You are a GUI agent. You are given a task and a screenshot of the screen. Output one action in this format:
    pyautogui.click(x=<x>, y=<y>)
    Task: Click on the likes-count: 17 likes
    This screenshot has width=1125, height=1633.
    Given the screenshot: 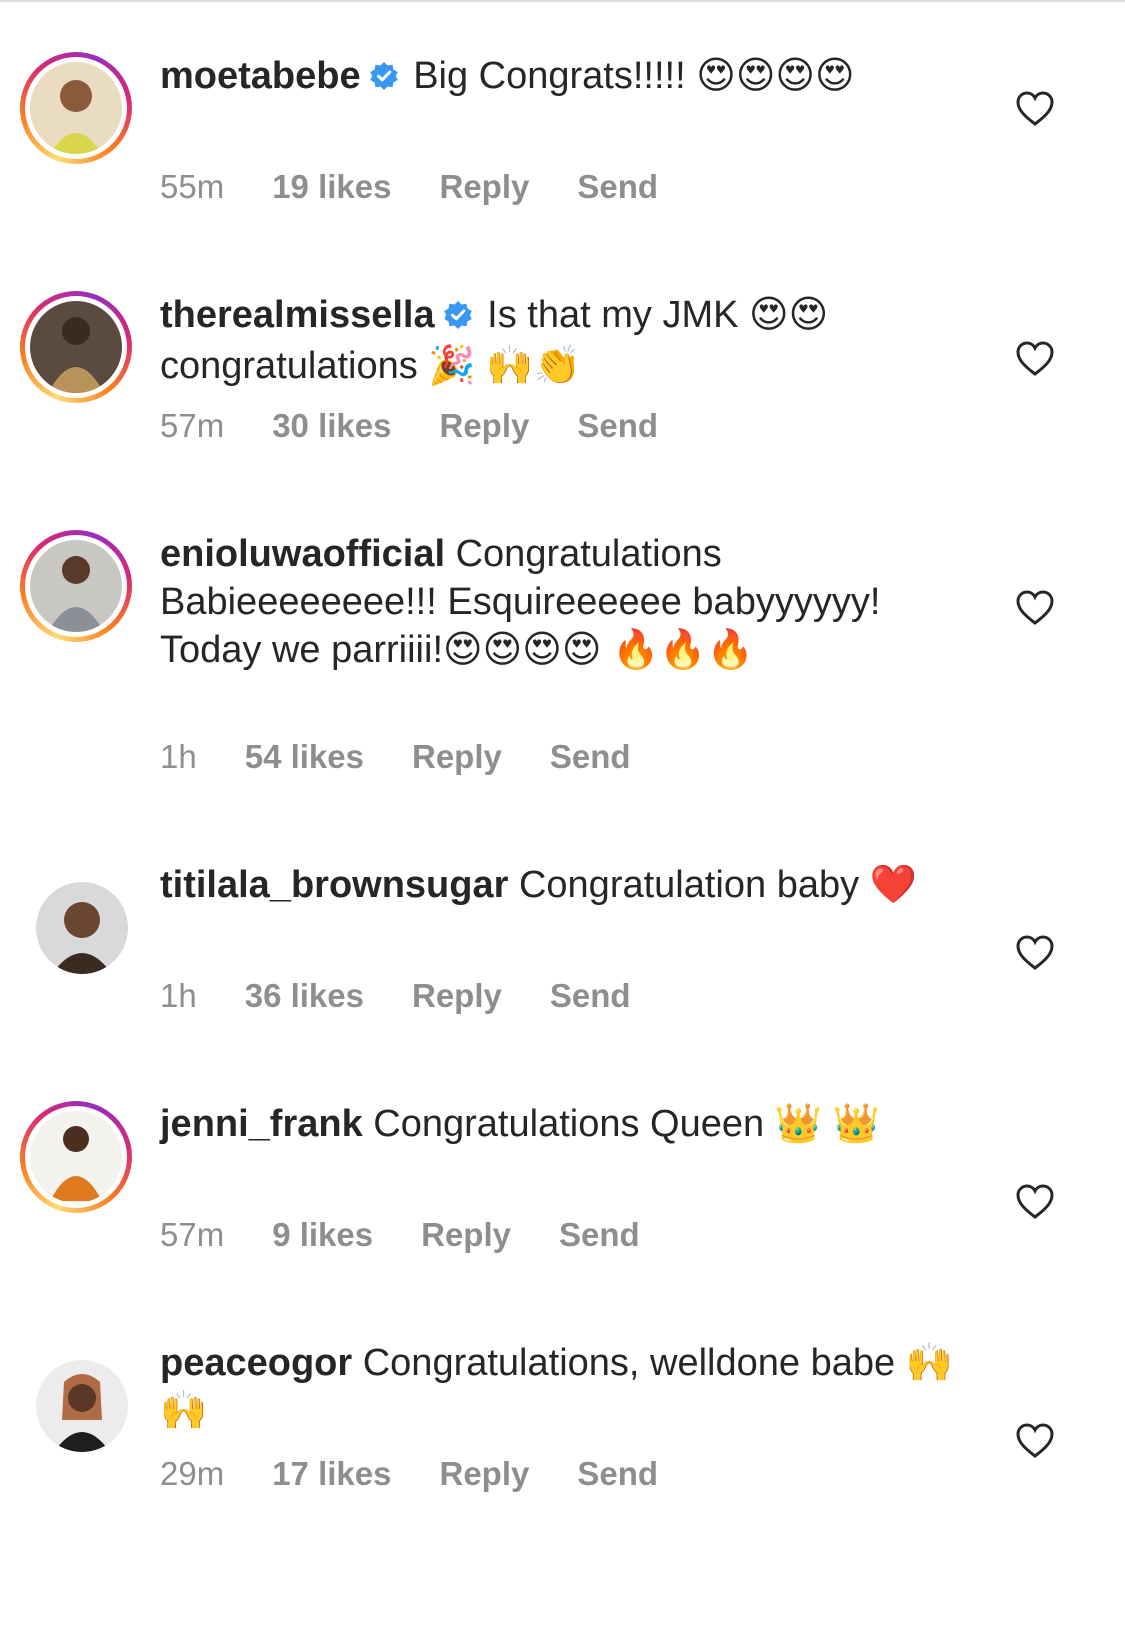 What is the action you would take?
    pyautogui.click(x=331, y=1473)
    